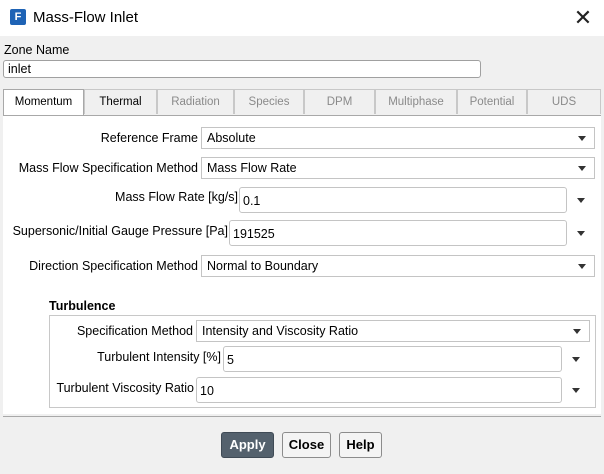 The width and height of the screenshot is (604, 474). Describe the element at coordinates (195, 101) in the screenshot. I see `tab-radiation: Radiation` at that location.